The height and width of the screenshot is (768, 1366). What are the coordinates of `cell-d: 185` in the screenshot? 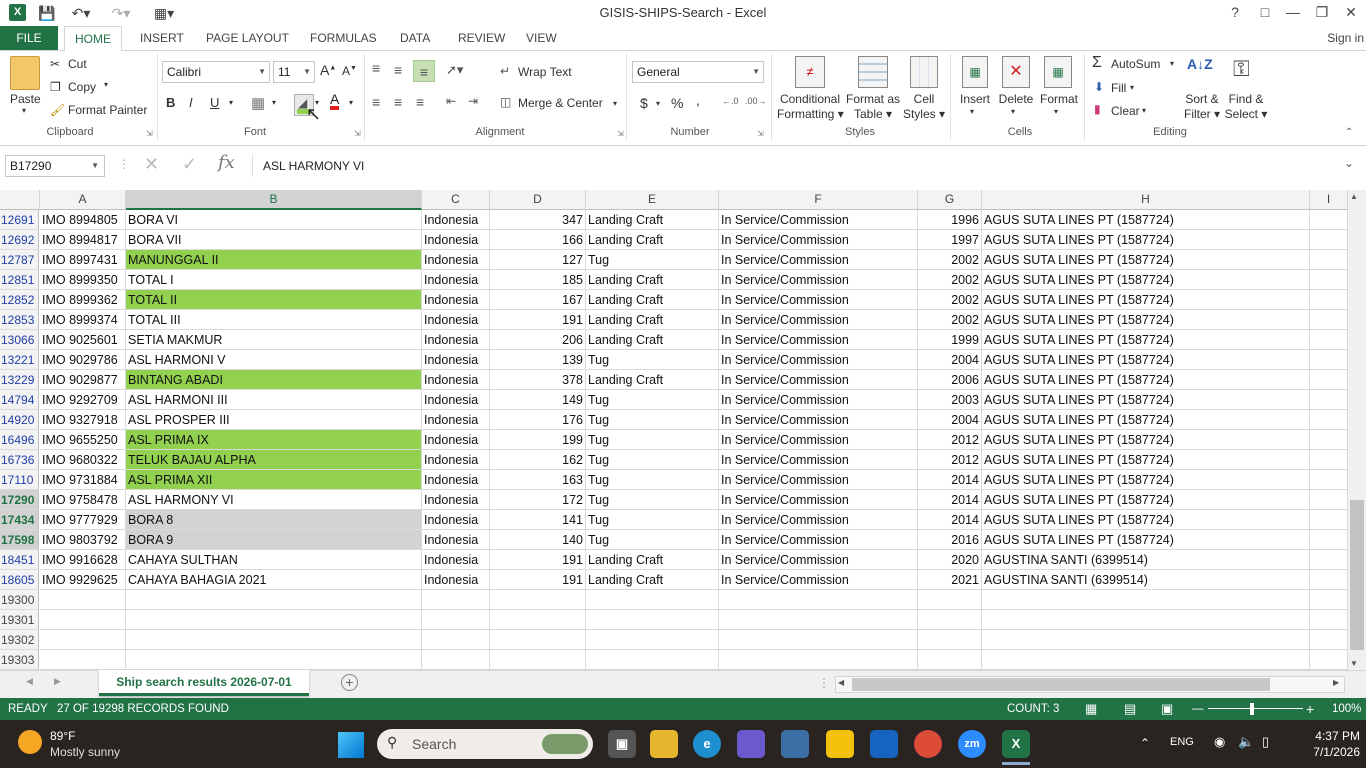 It's located at (538, 280).